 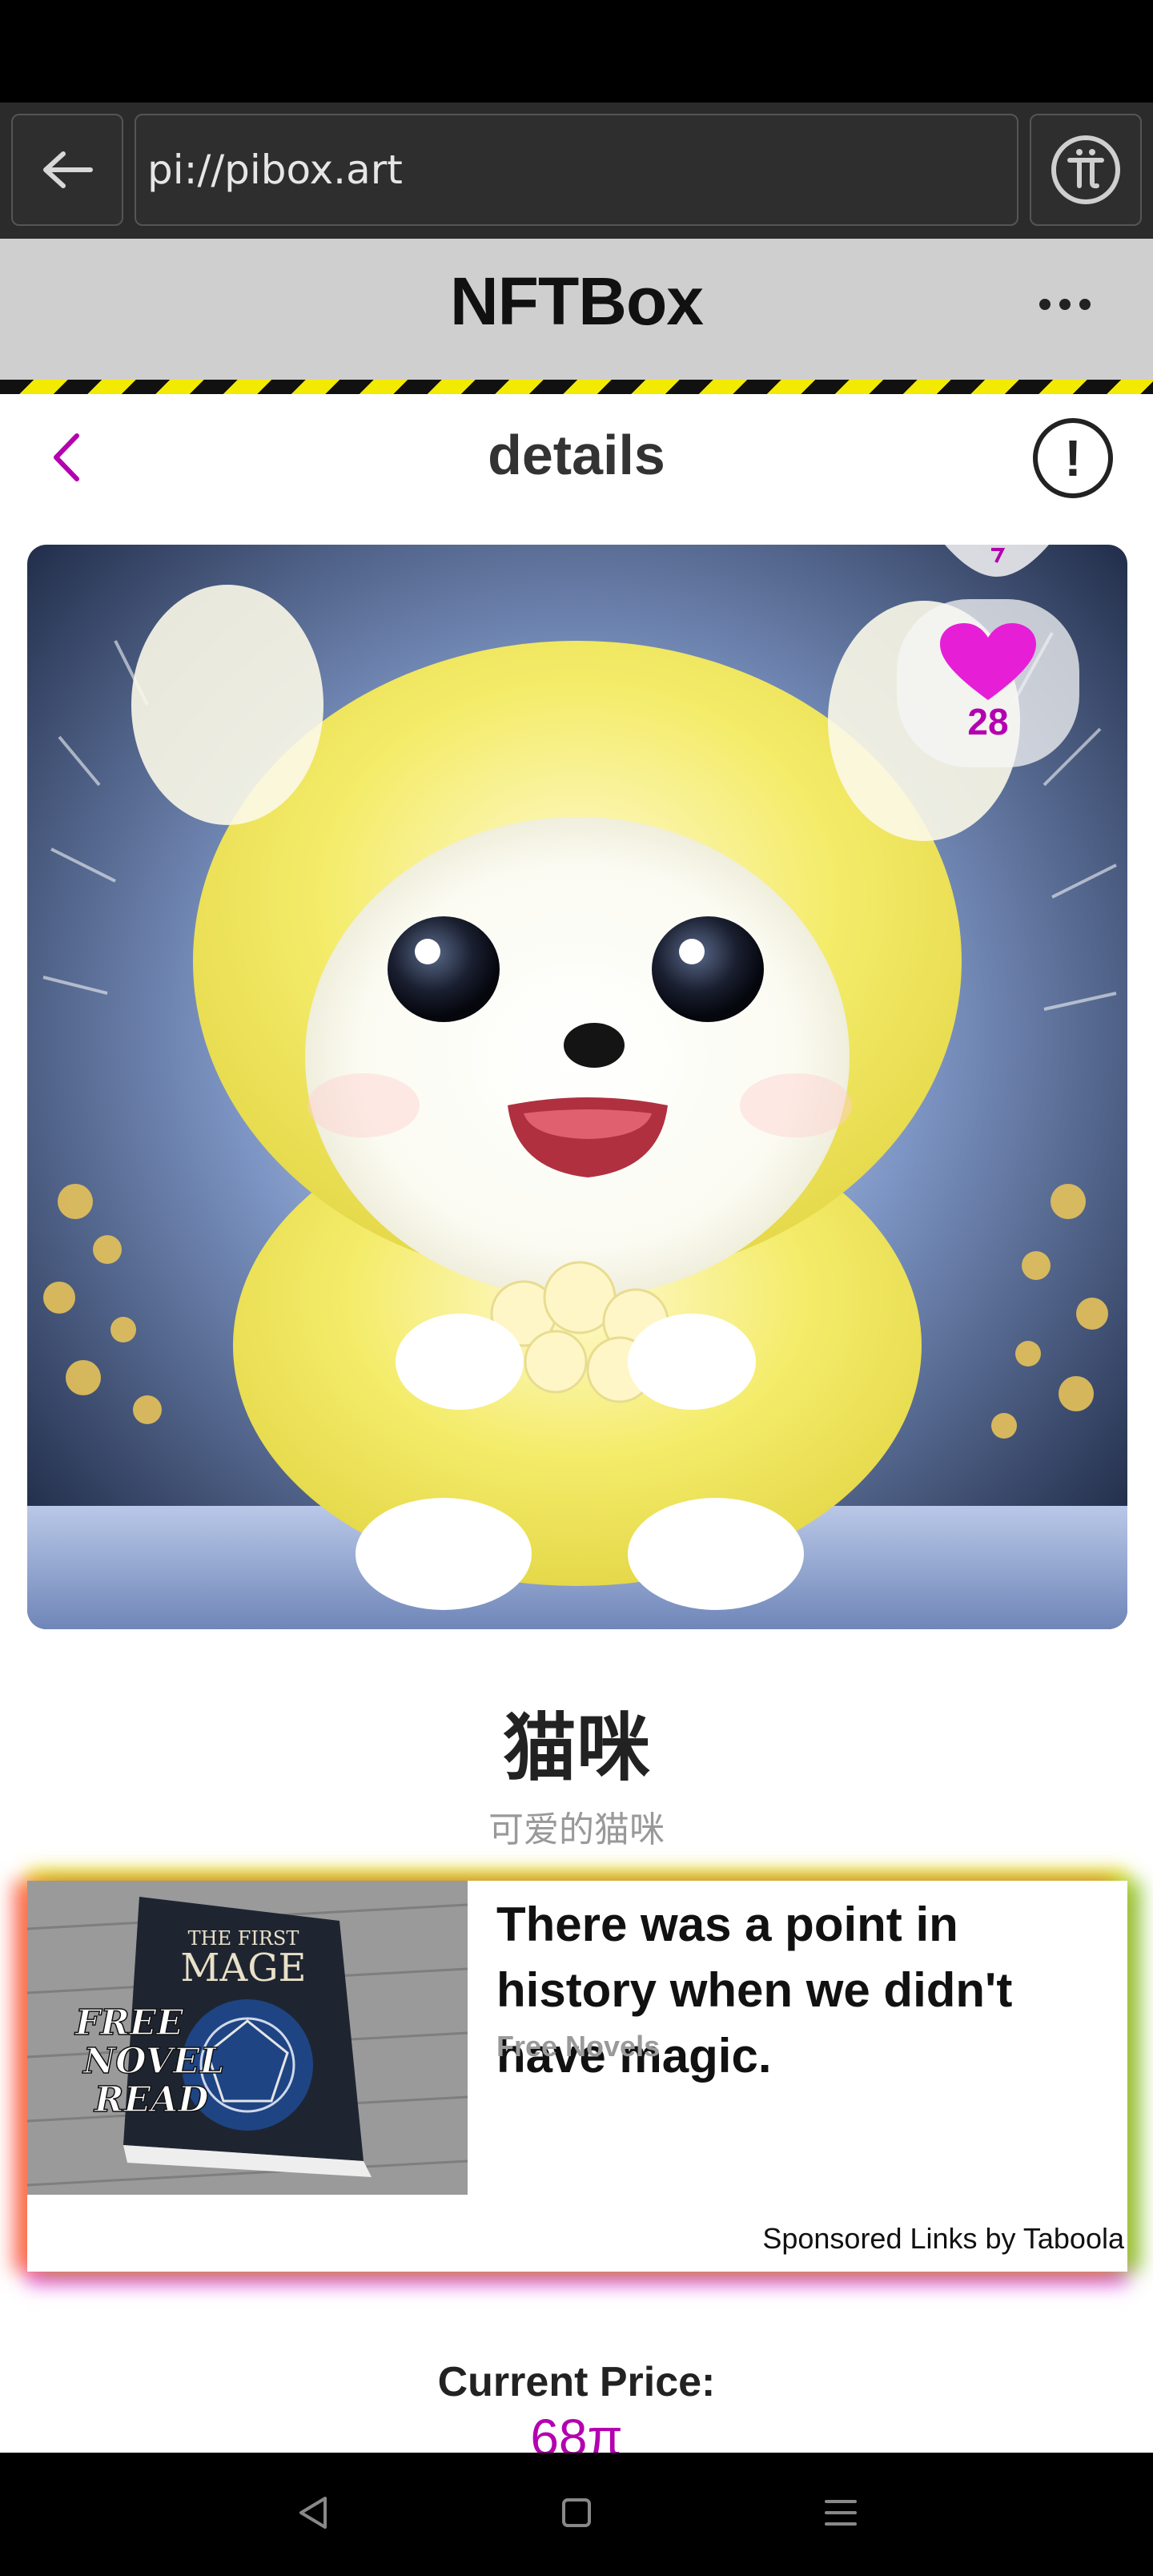 I want to click on book-cover-image: THE FIRST MAGE FREE NOVEL READ, so click(x=248, y=2038).